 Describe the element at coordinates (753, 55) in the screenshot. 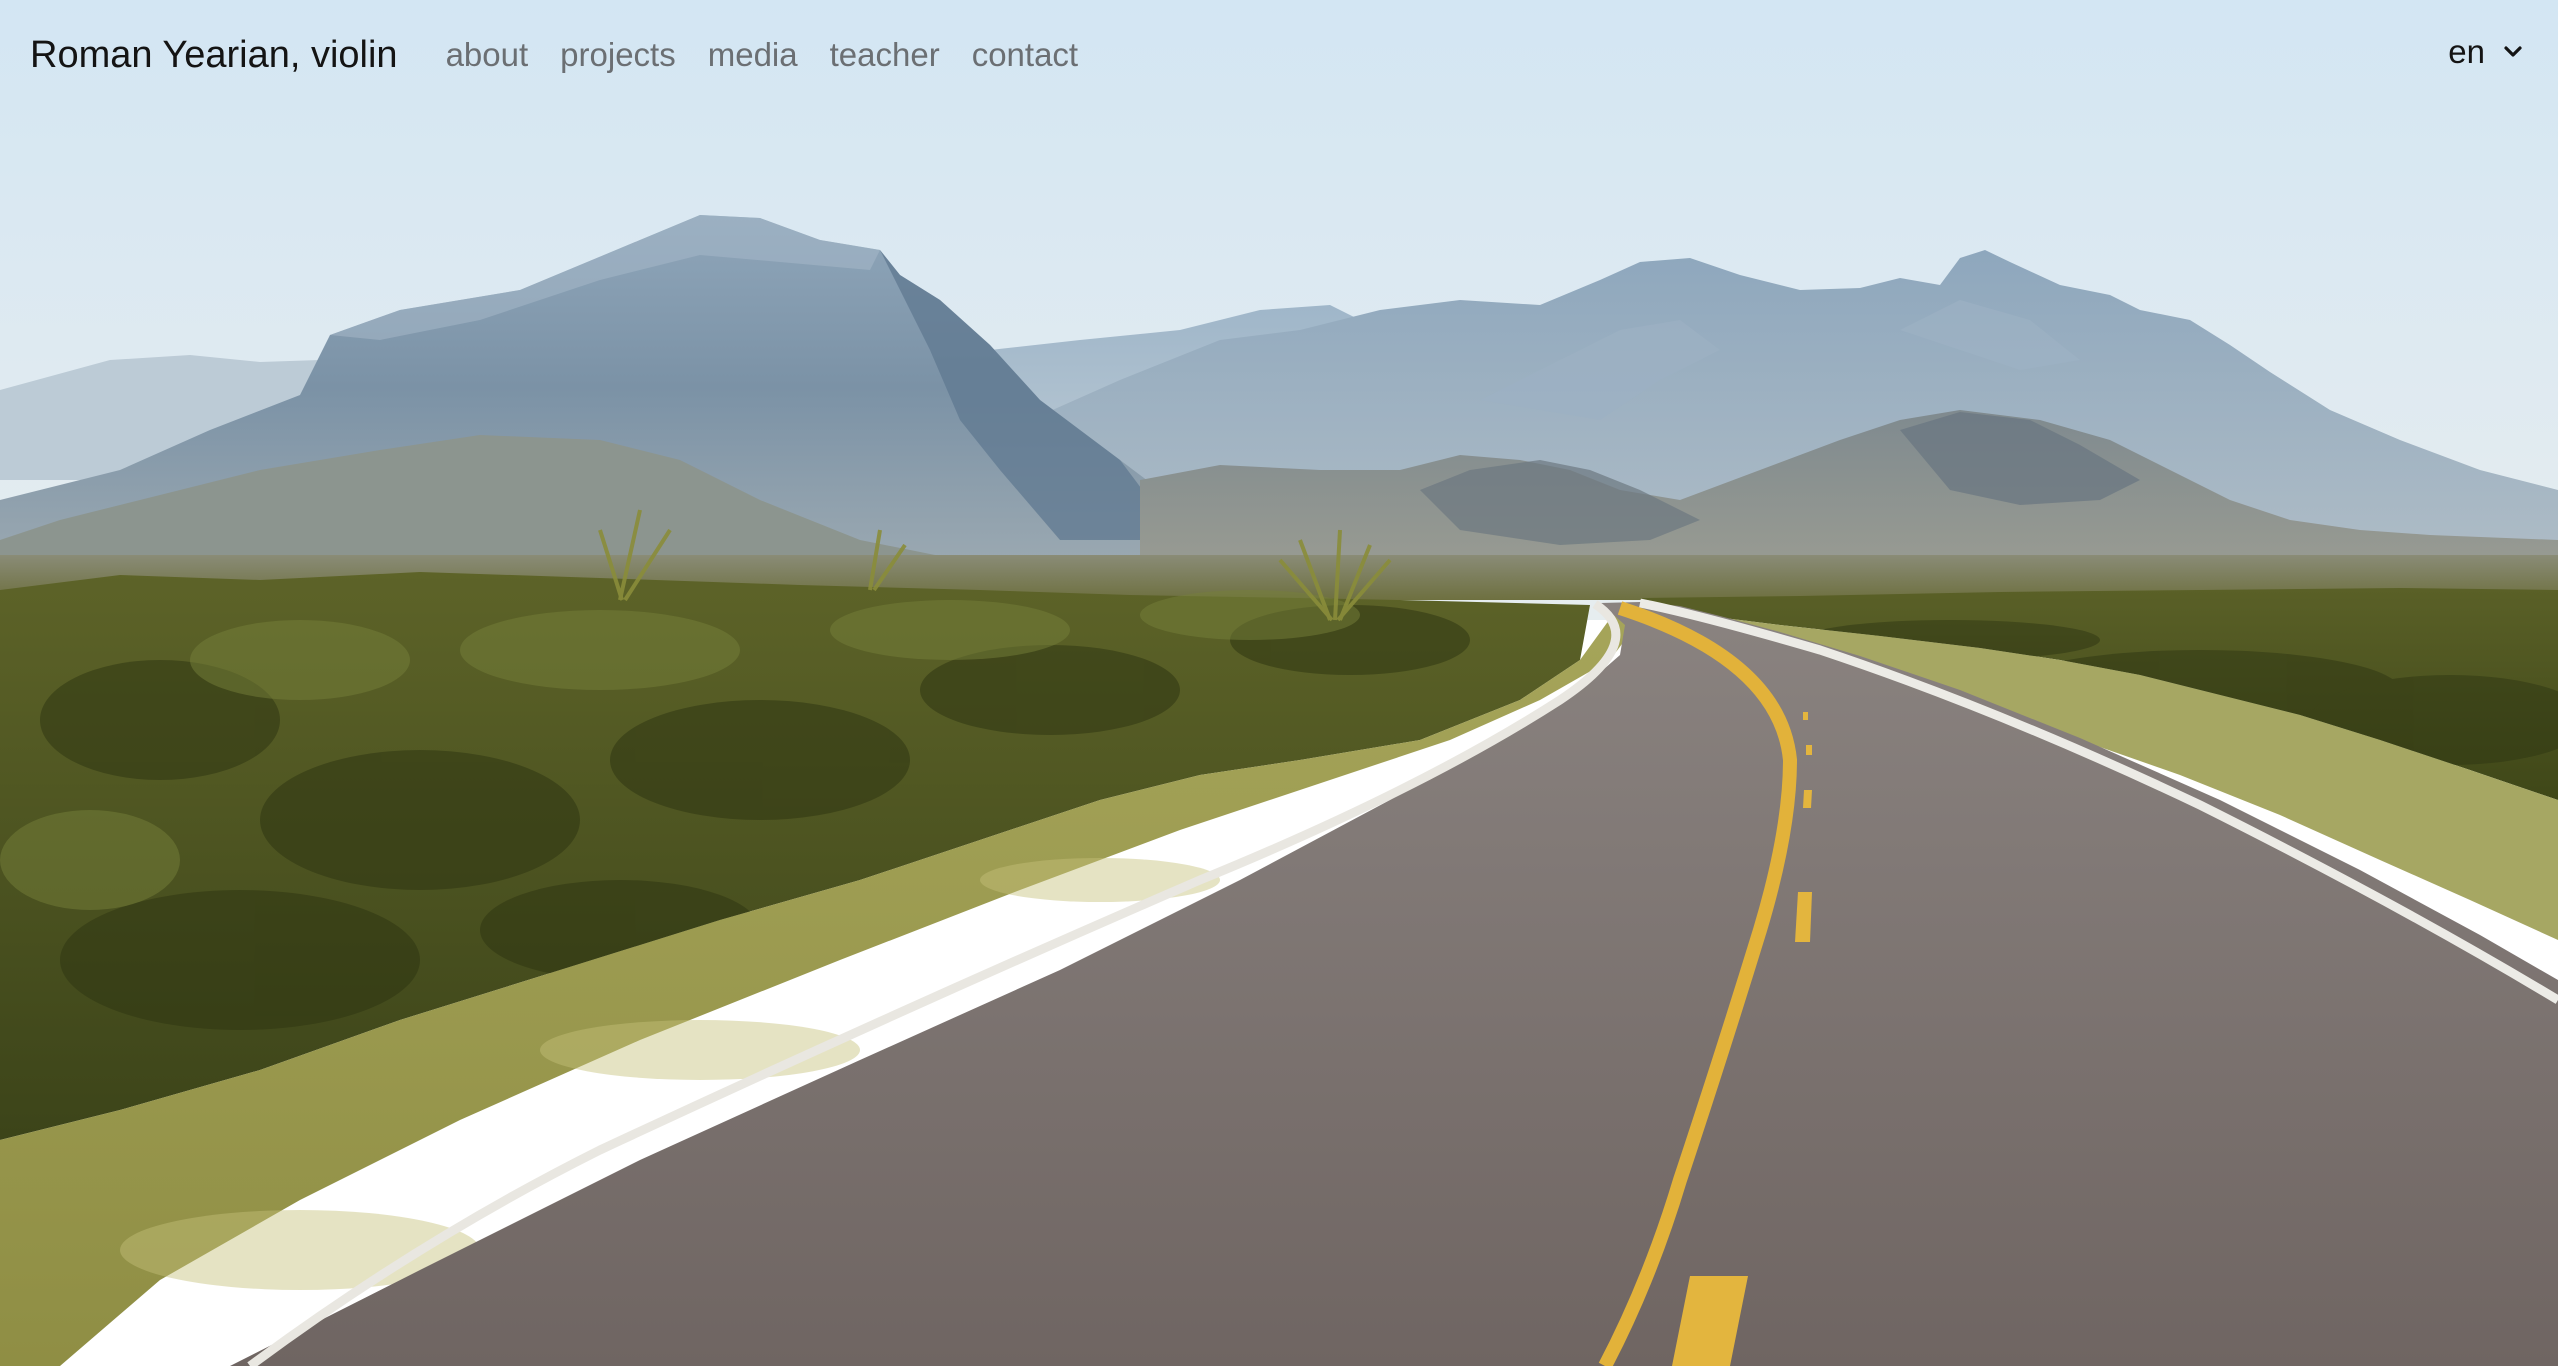

I see `nav-link-media: media` at that location.